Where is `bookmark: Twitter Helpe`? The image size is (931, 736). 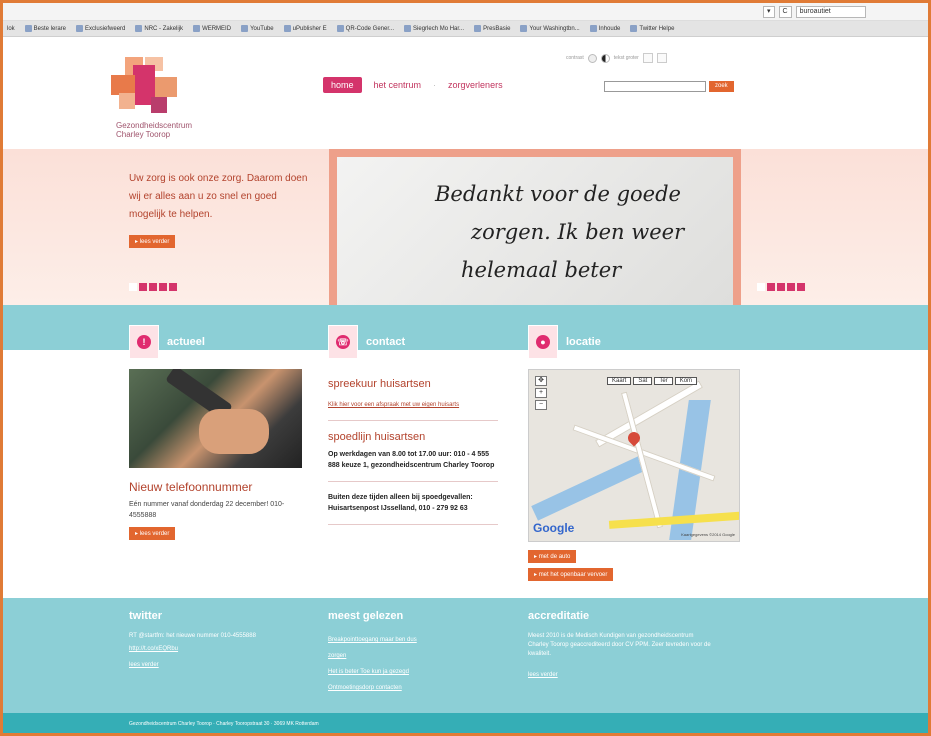 bookmark: Twitter Helpe is located at coordinates (652, 28).